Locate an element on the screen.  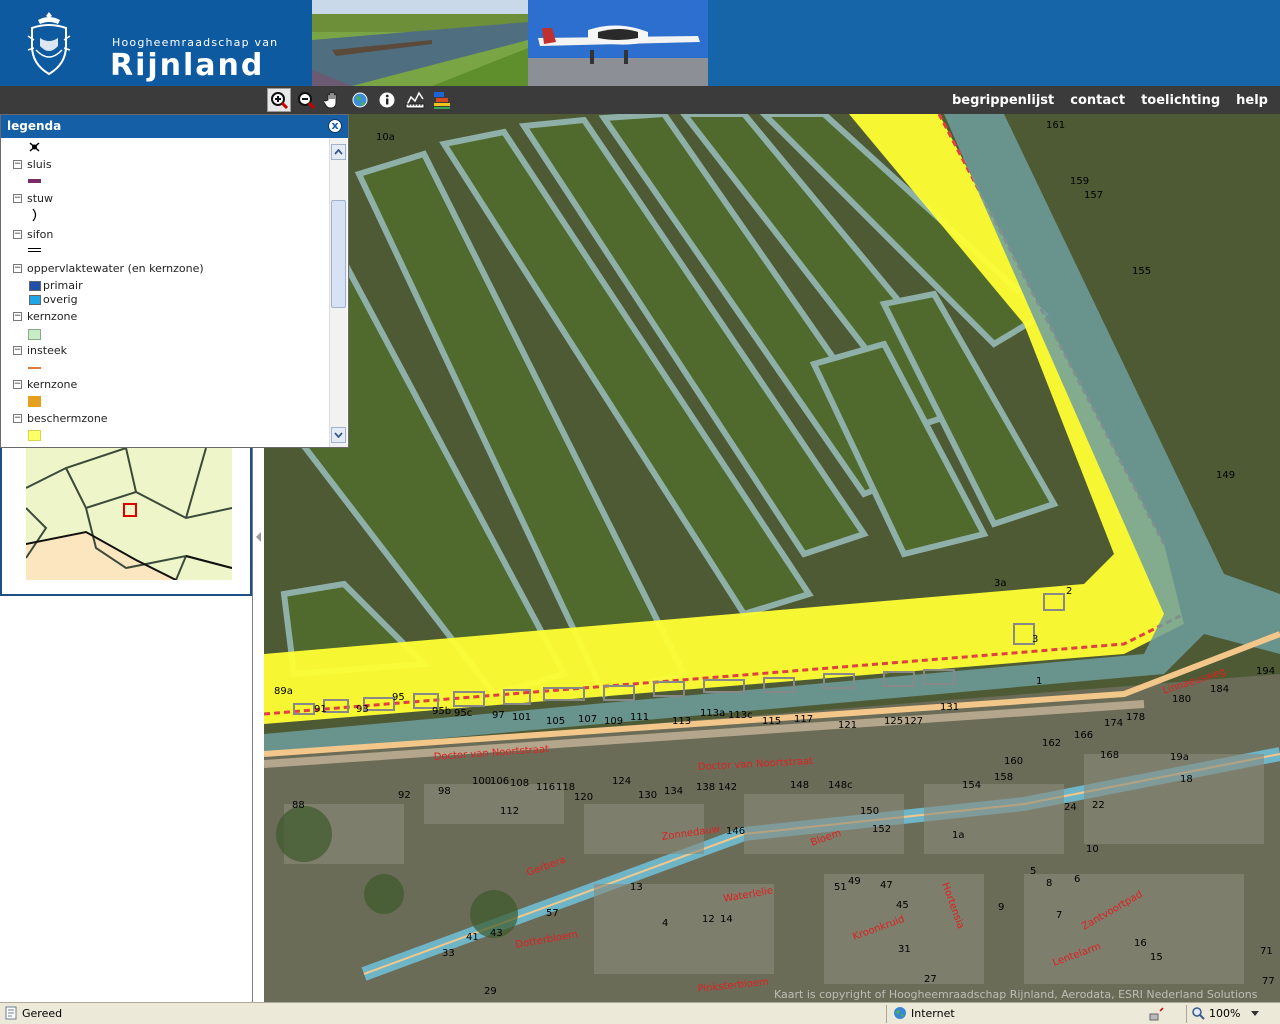
map-label: 89a is located at coordinates (283, 691).